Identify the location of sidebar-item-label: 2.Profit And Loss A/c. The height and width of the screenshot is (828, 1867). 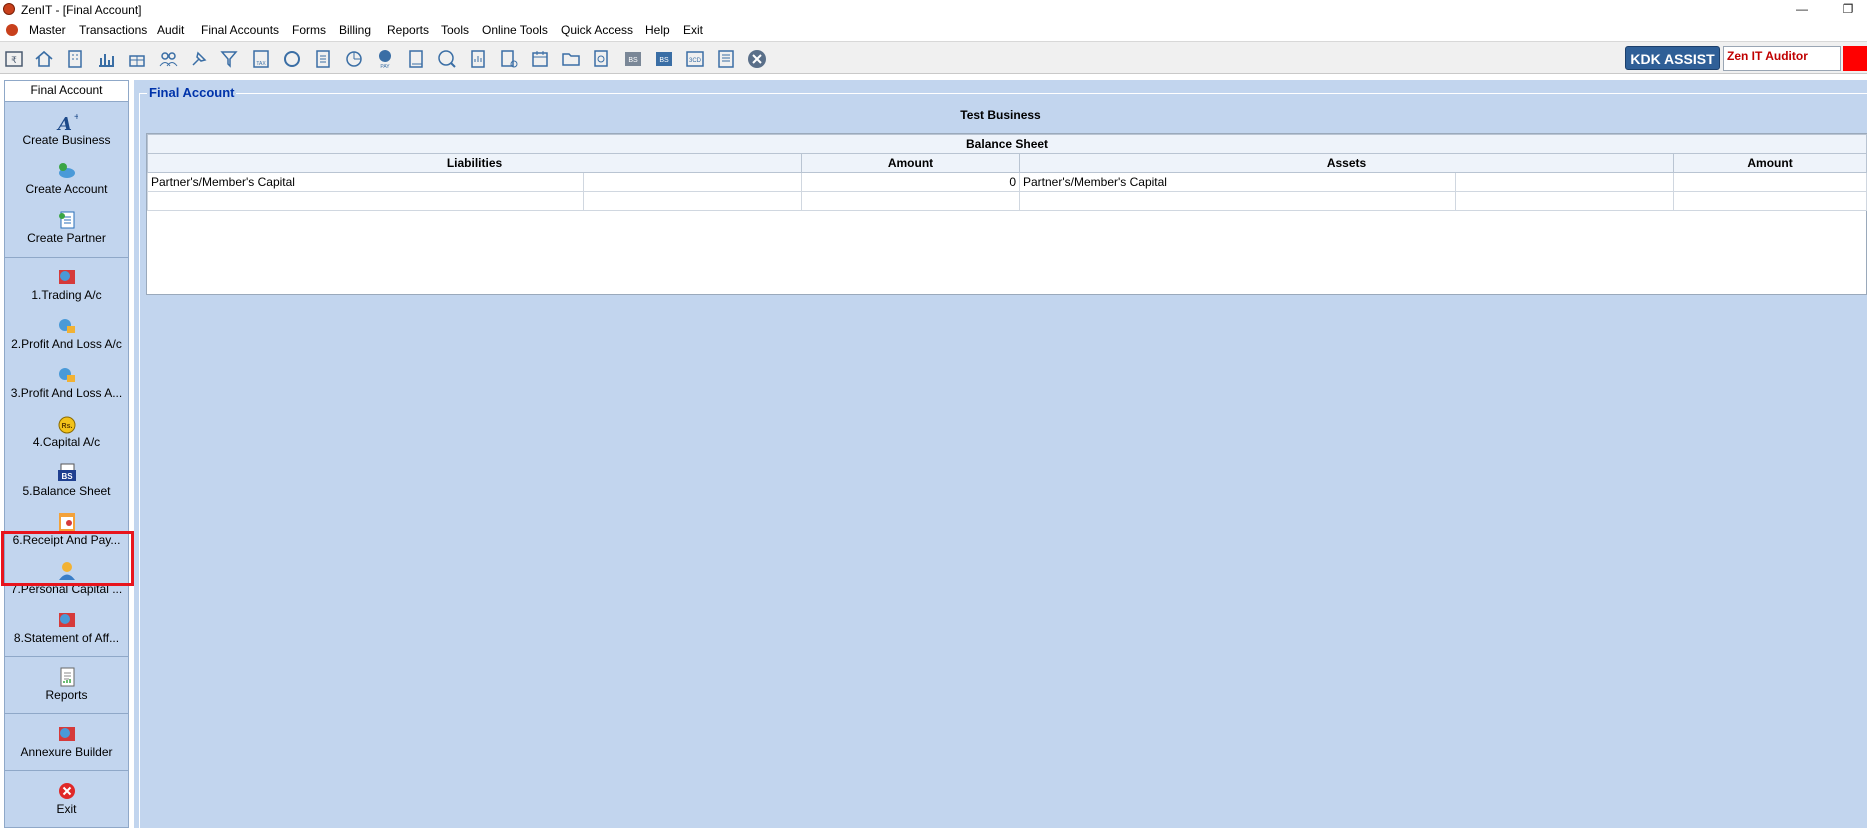
(66, 344).